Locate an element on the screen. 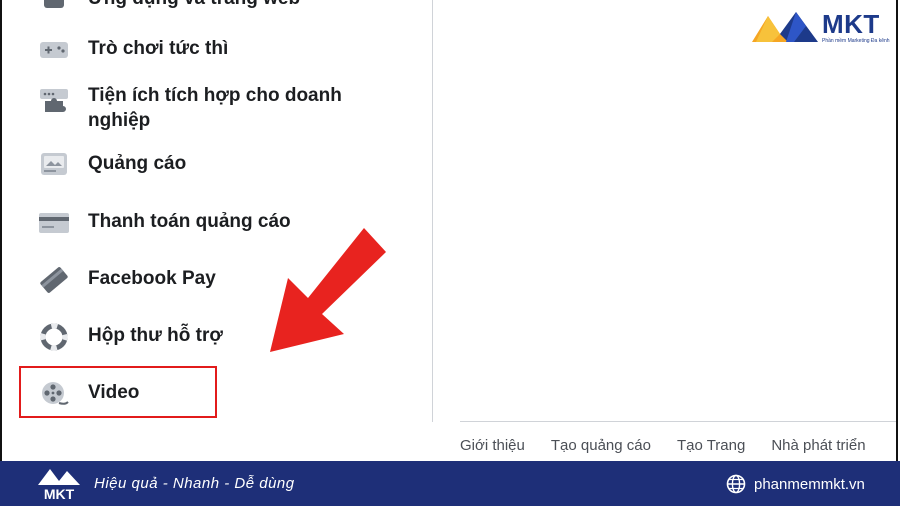 The width and height of the screenshot is (900, 506). gamepad-icon is located at coordinates (54, 50).